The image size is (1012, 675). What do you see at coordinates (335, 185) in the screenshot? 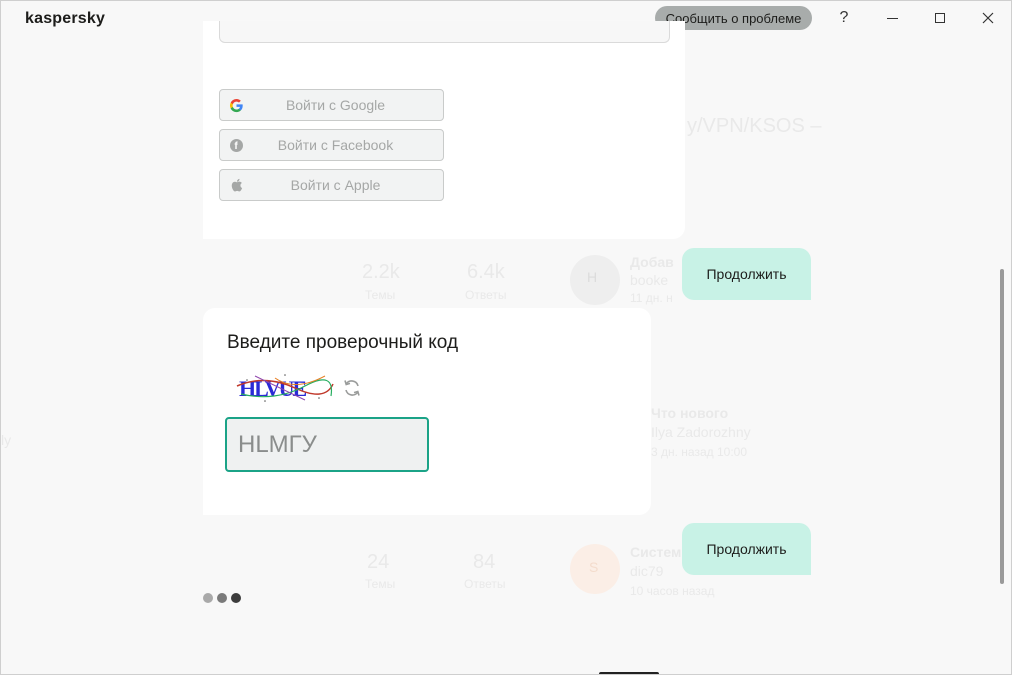
I see `login-apple-label: Войти с Apple` at bounding box center [335, 185].